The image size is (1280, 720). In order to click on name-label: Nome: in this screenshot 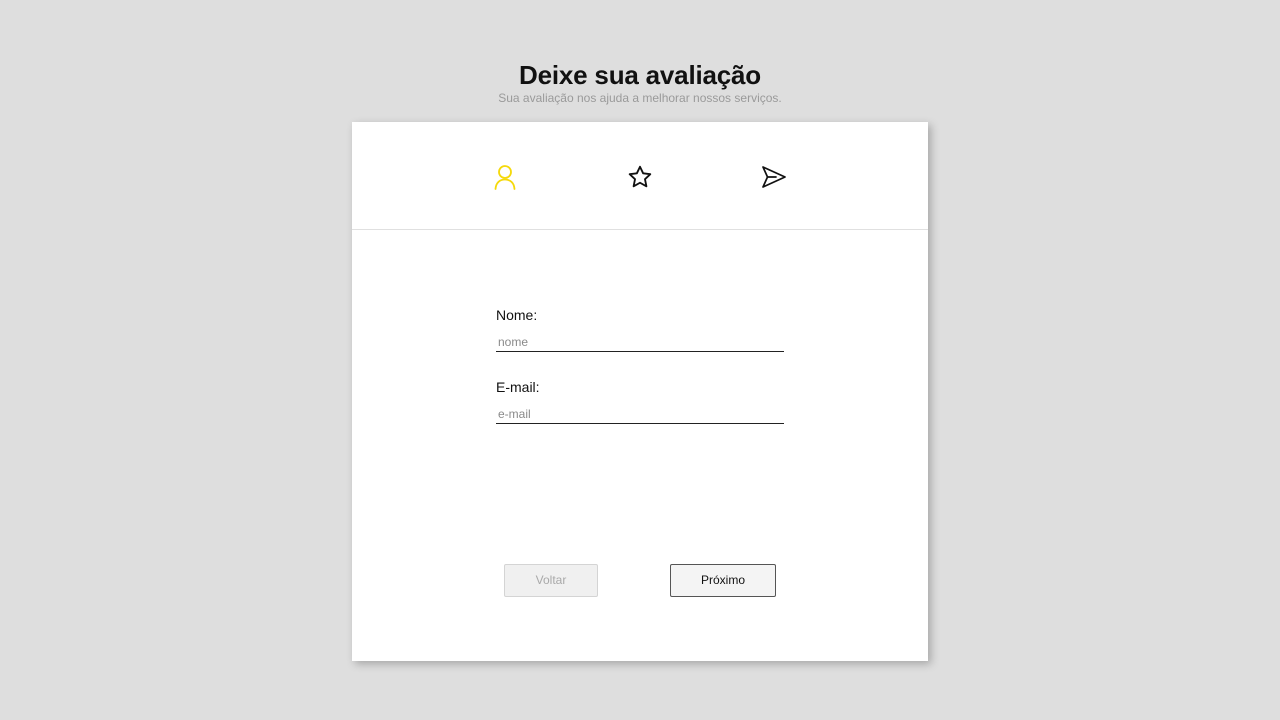, I will do `click(517, 315)`.